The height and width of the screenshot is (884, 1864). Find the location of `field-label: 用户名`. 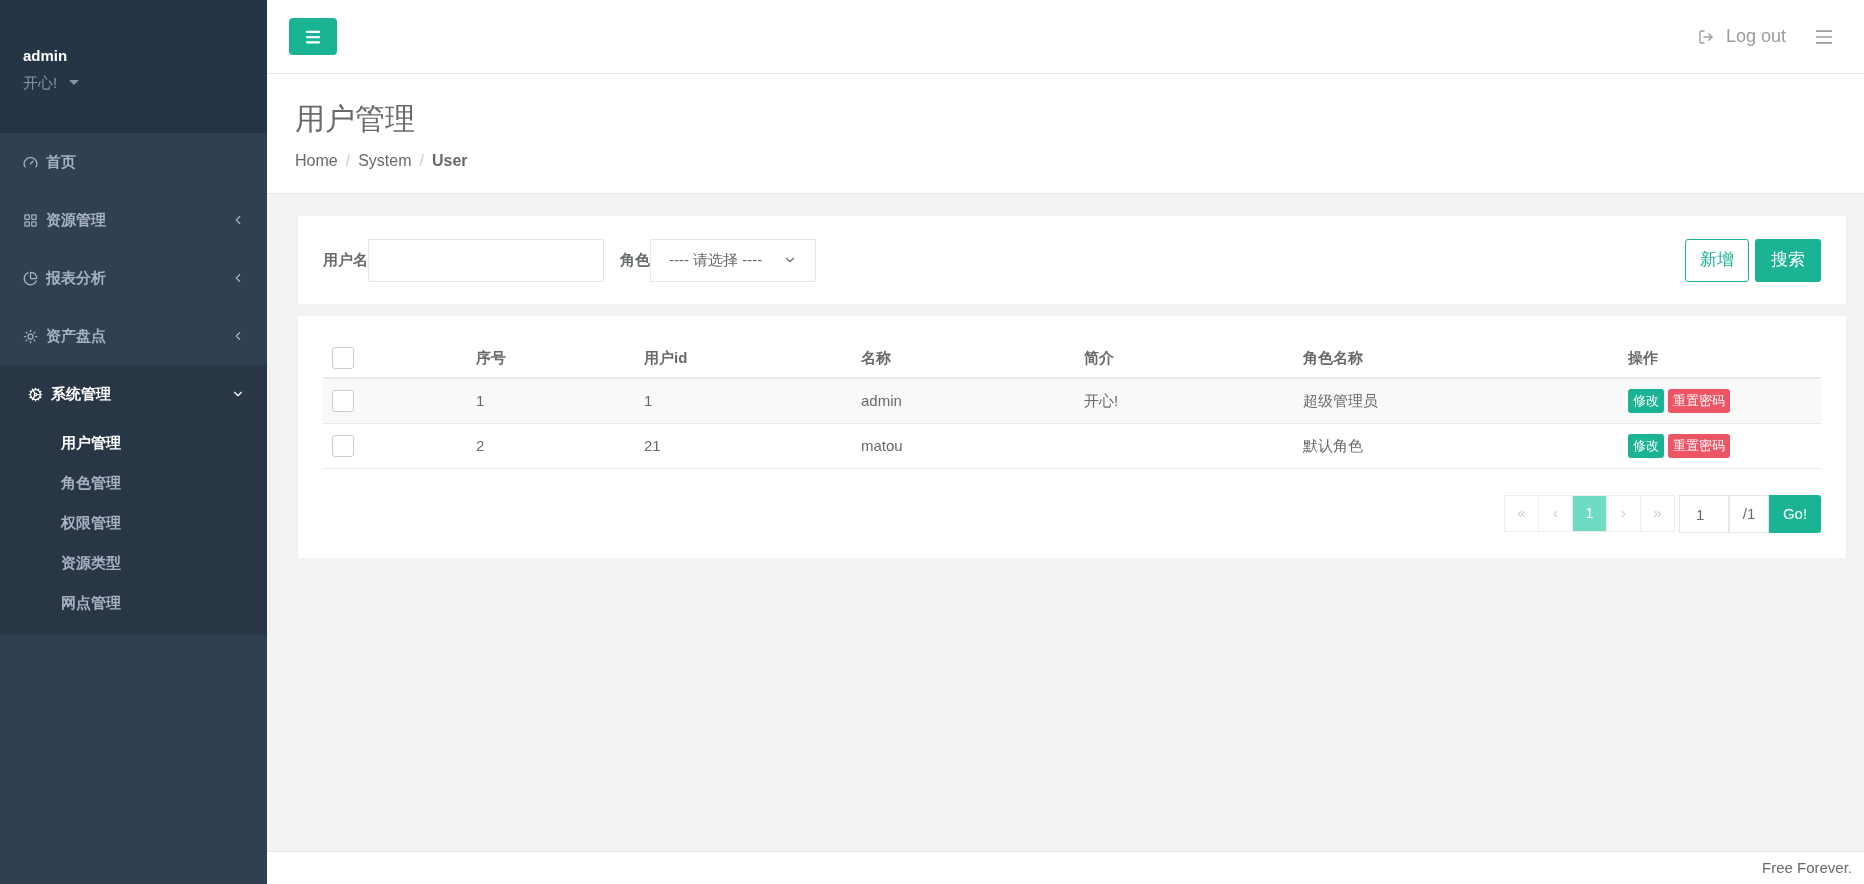

field-label: 用户名 is located at coordinates (345, 259).